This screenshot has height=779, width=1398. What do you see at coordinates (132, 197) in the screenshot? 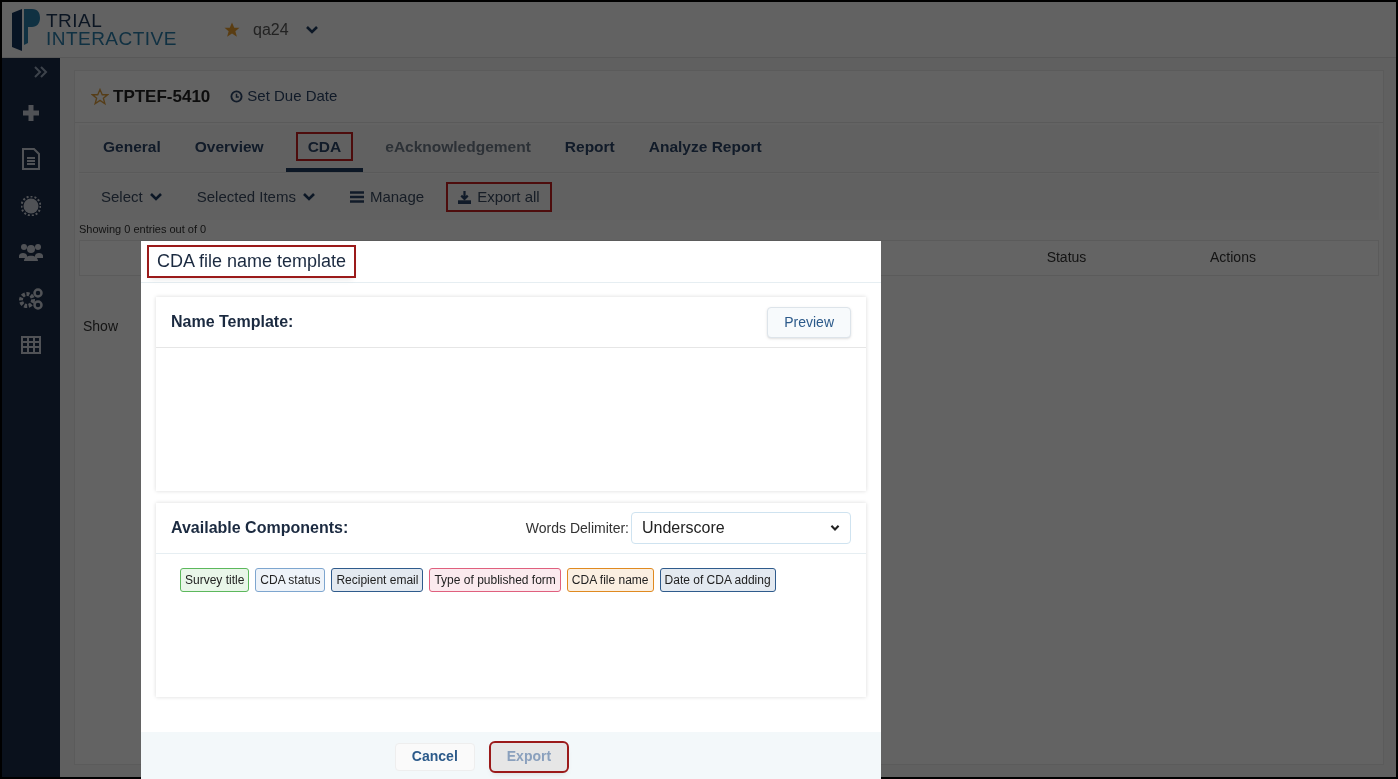
I see `dropdown-button: Select` at bounding box center [132, 197].